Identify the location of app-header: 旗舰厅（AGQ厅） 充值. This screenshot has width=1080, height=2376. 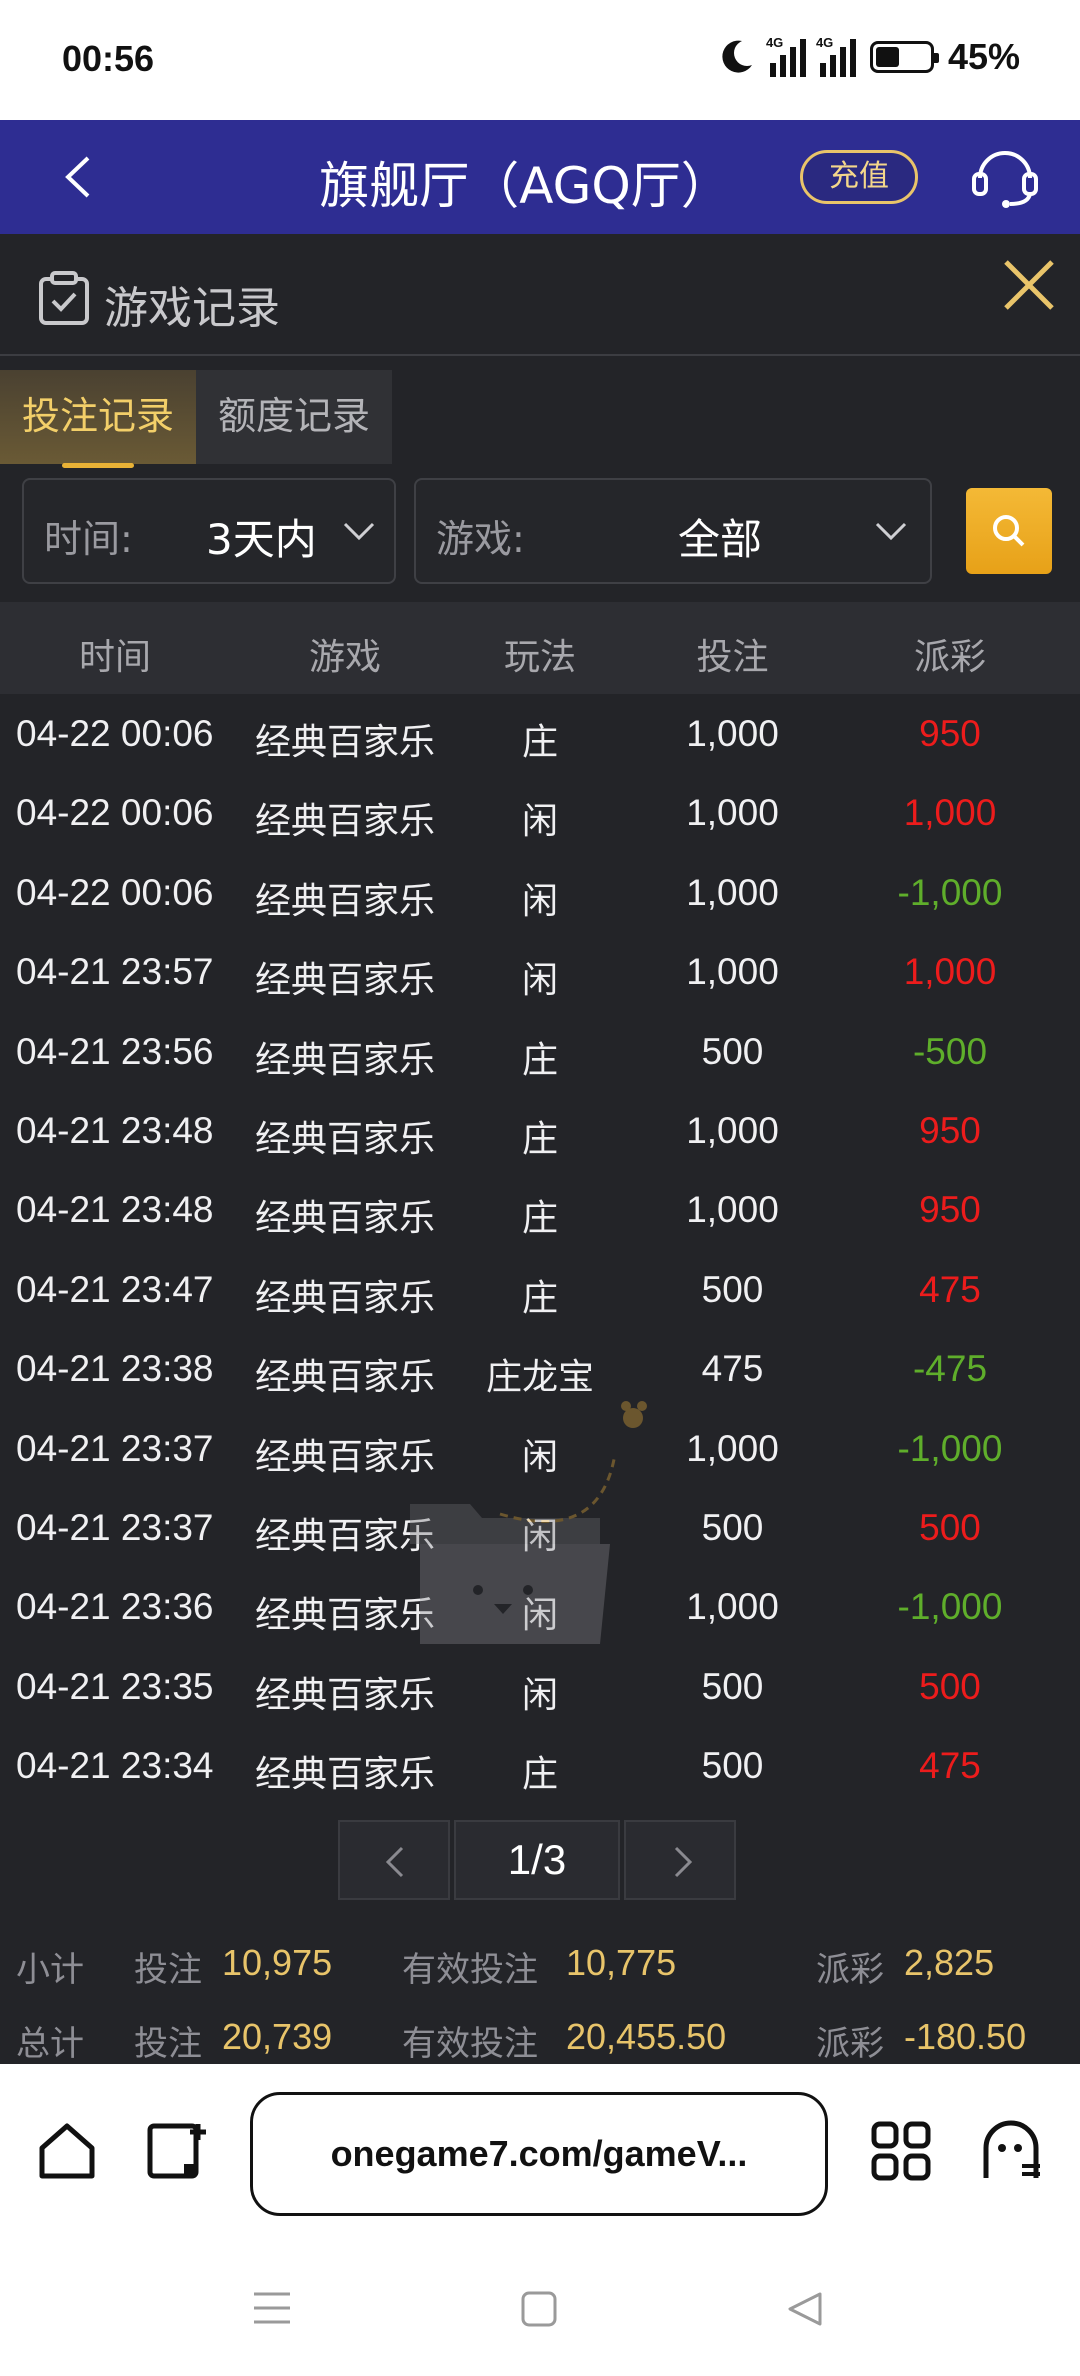
(540, 177).